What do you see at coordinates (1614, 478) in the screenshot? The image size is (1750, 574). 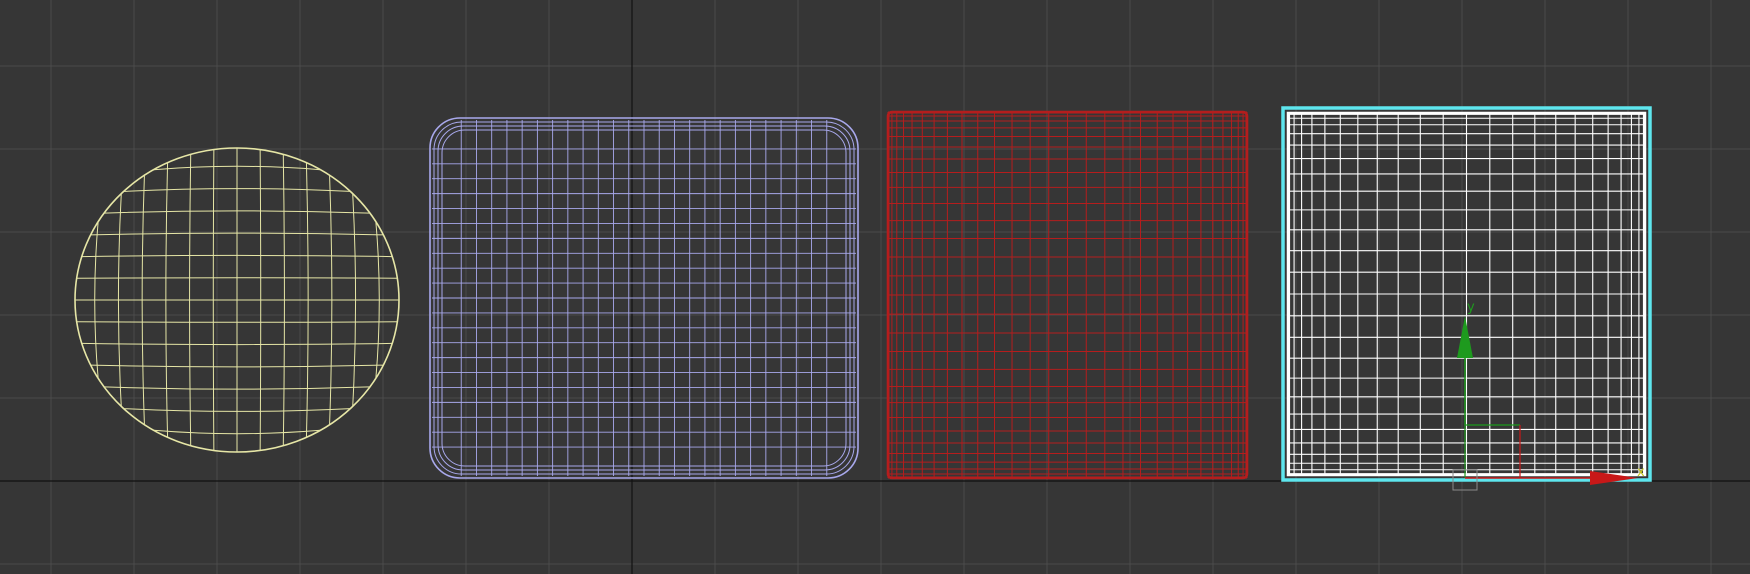 I see `gizmo-x-arrow-icon` at bounding box center [1614, 478].